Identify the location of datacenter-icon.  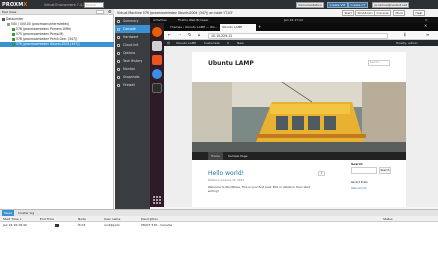
(3, 19).